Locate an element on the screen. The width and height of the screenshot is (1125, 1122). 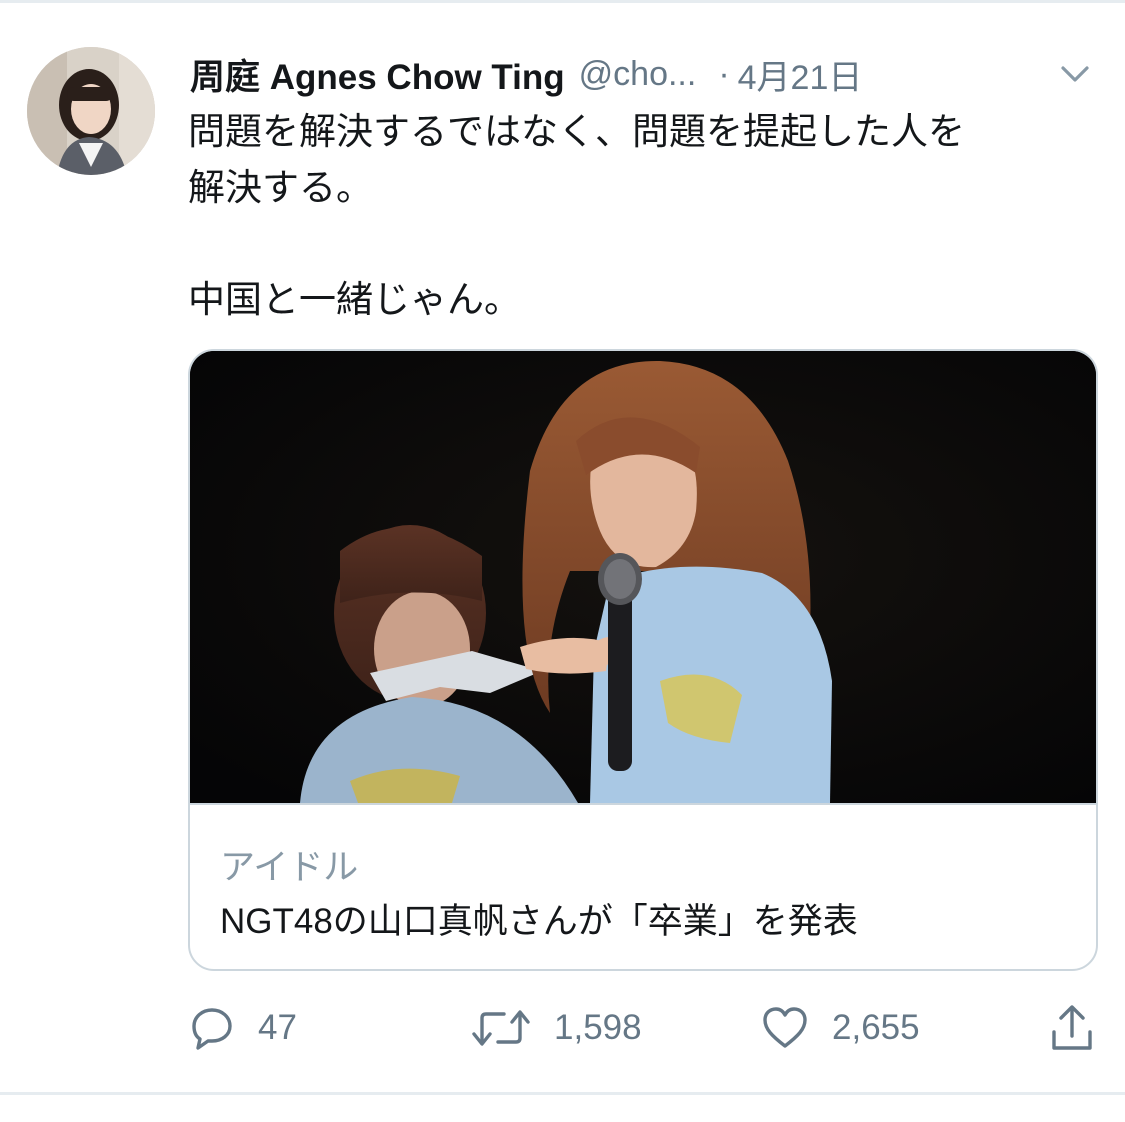
reply-button: 47 is located at coordinates (242, 1028).